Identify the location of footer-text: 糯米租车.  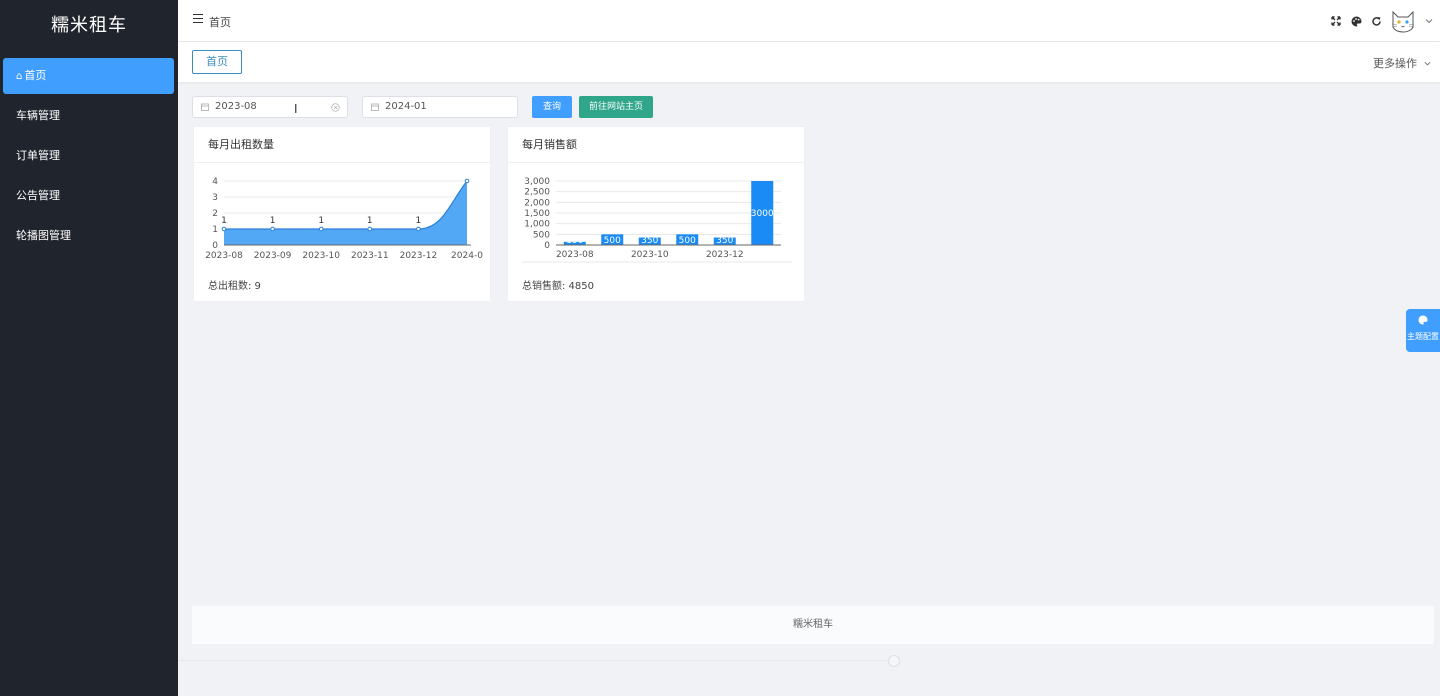
(813, 624).